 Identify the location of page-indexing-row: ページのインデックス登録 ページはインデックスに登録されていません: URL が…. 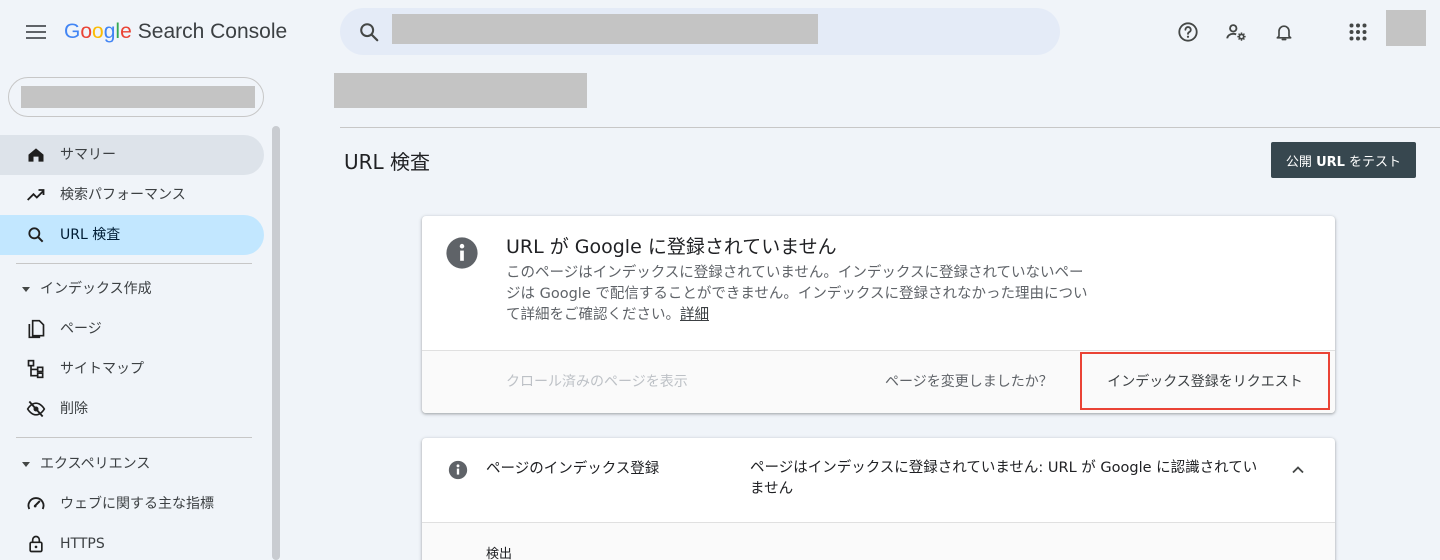
(878, 480).